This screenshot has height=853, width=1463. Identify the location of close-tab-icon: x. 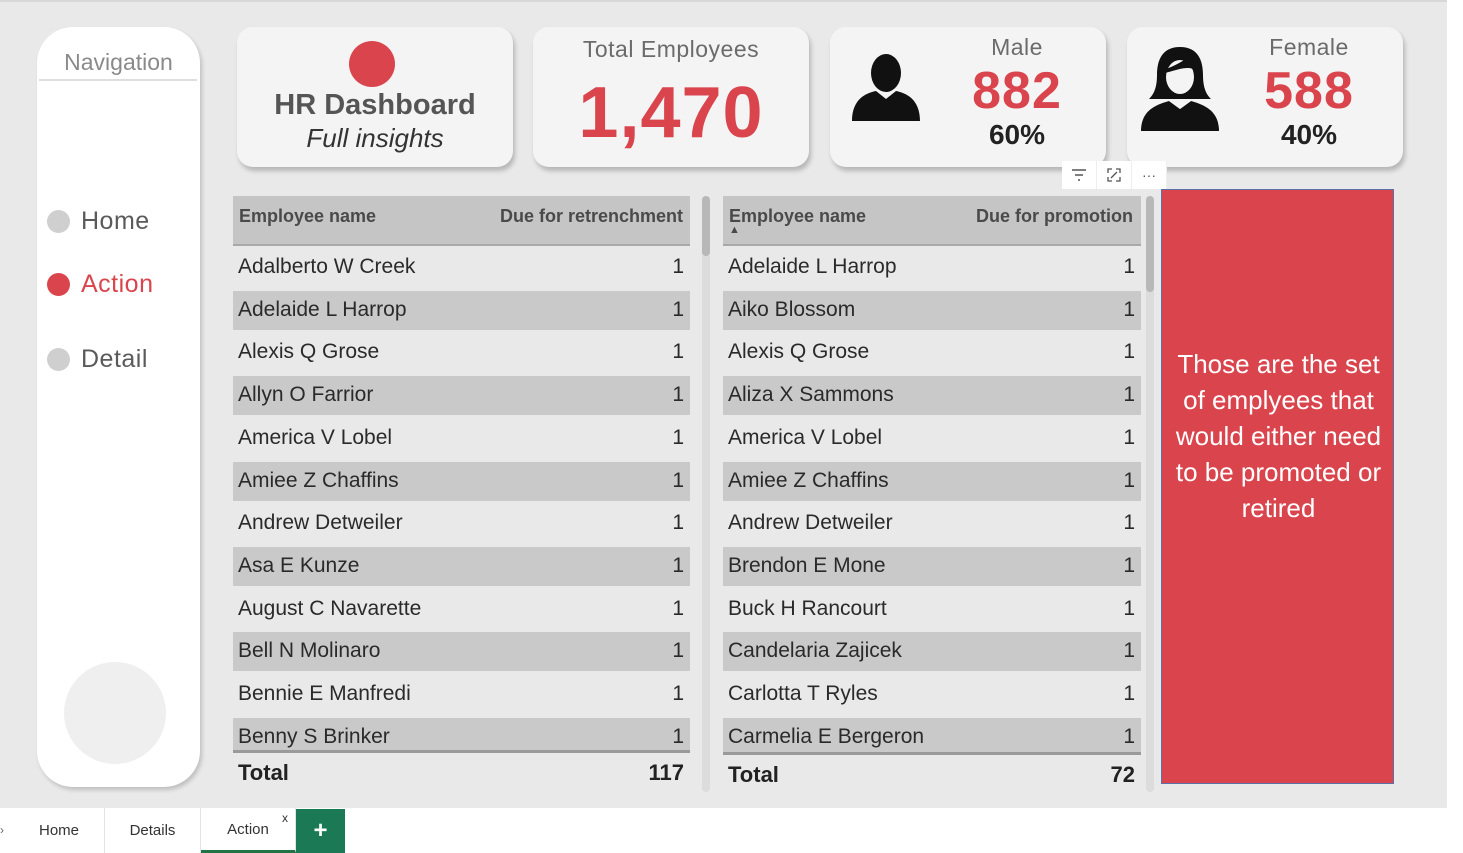
(285, 818).